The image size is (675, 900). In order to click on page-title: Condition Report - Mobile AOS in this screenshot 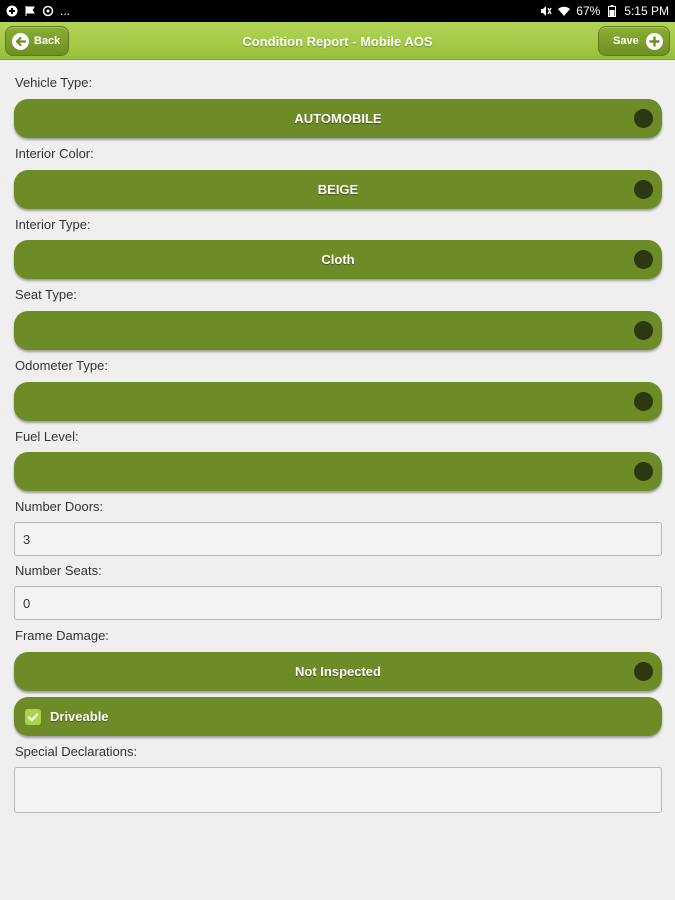, I will do `click(337, 41)`.